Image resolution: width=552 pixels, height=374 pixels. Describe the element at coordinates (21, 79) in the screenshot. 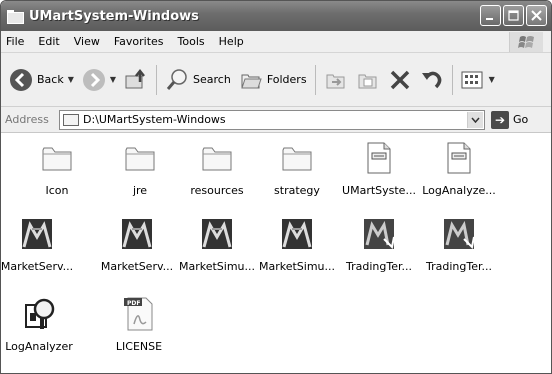

I see `back-arrow-icon` at that location.